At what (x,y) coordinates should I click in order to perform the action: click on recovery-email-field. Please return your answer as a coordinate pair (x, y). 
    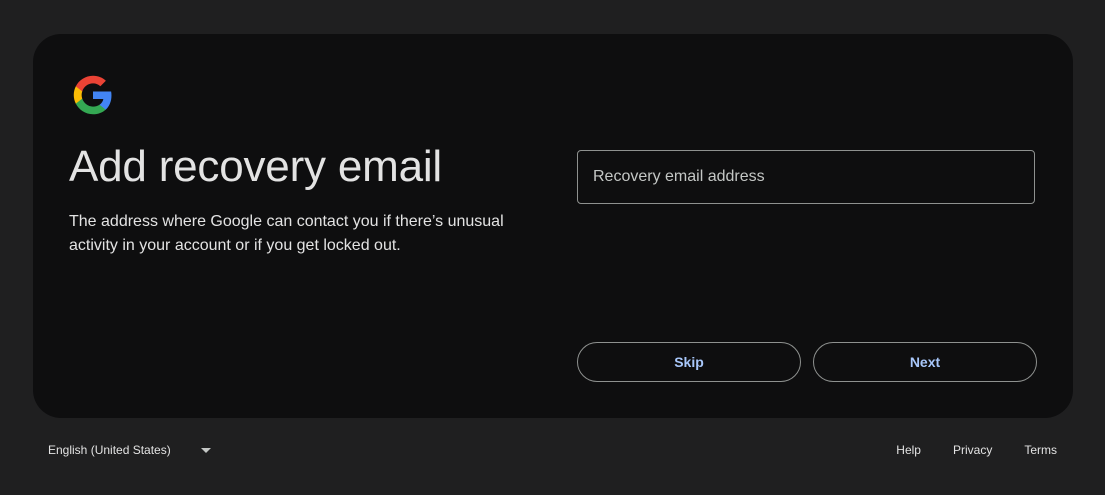
    Looking at the image, I should click on (806, 177).